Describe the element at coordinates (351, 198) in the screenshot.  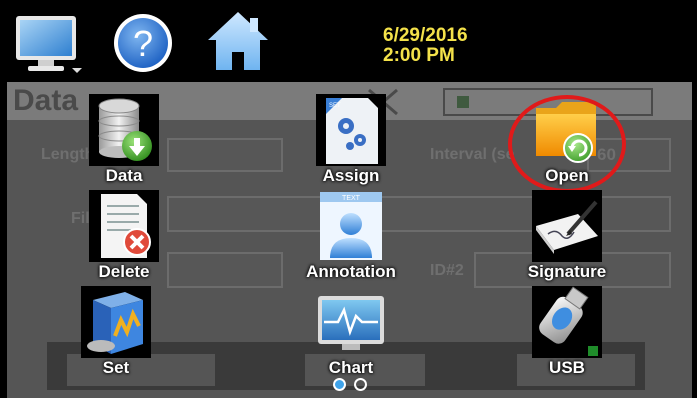
I see `svg-text: TEXT` at that location.